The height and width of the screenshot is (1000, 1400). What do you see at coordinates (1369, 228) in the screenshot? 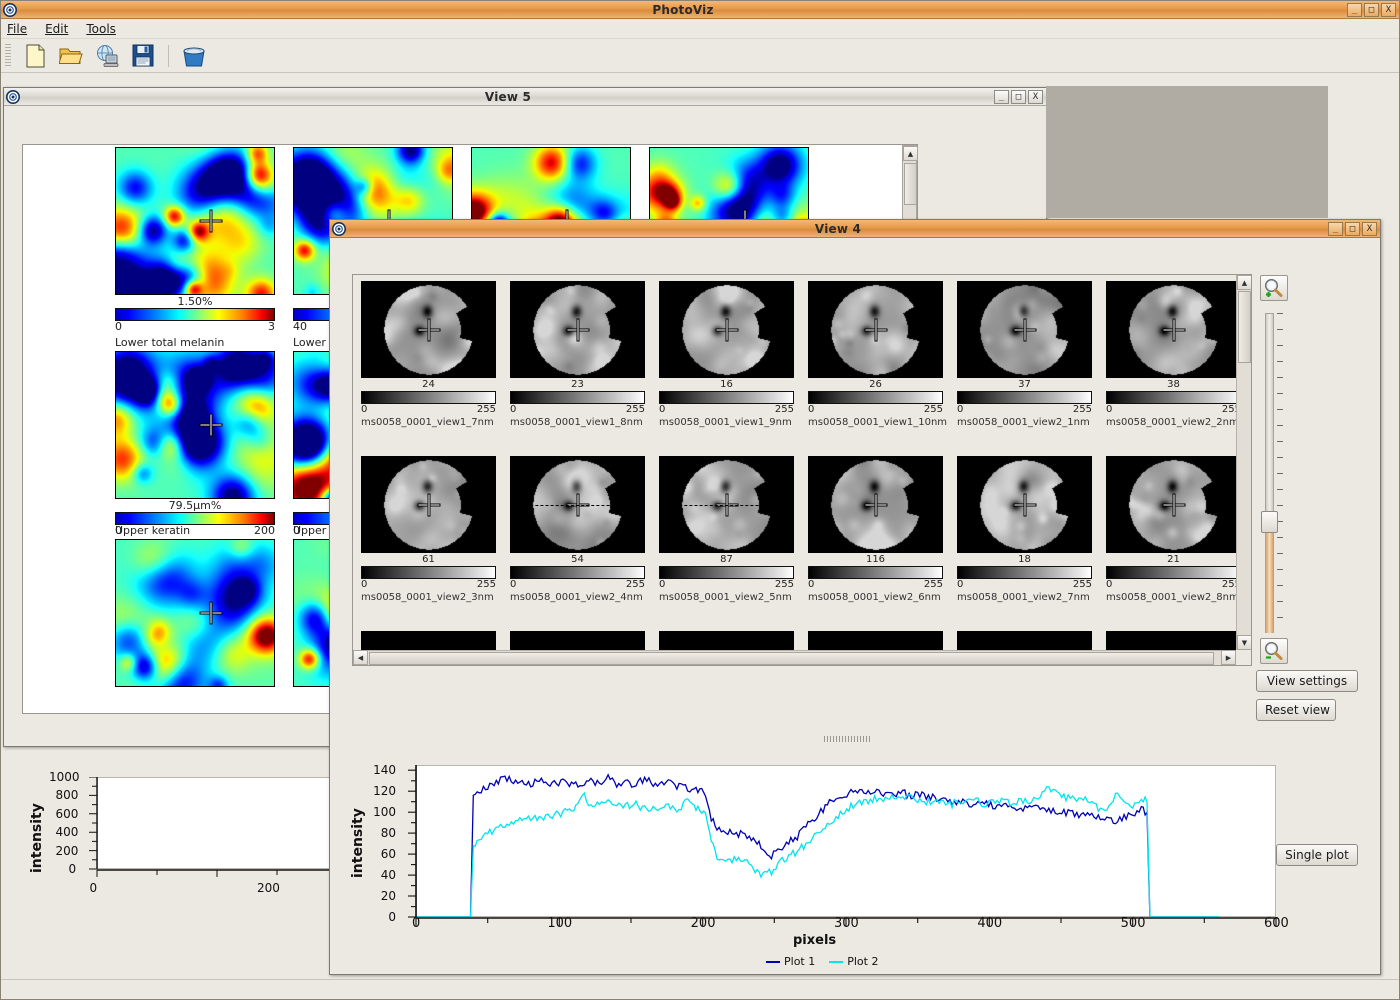
I see `view4-close-button: X` at bounding box center [1369, 228].